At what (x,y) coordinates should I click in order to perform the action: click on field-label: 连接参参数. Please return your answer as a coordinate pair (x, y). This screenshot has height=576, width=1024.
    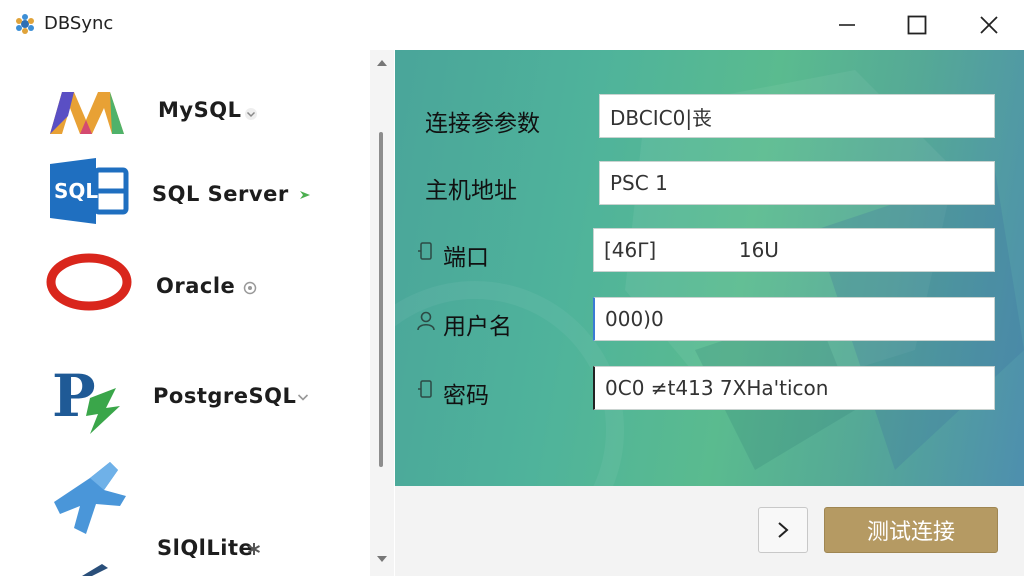
    Looking at the image, I should click on (482, 124).